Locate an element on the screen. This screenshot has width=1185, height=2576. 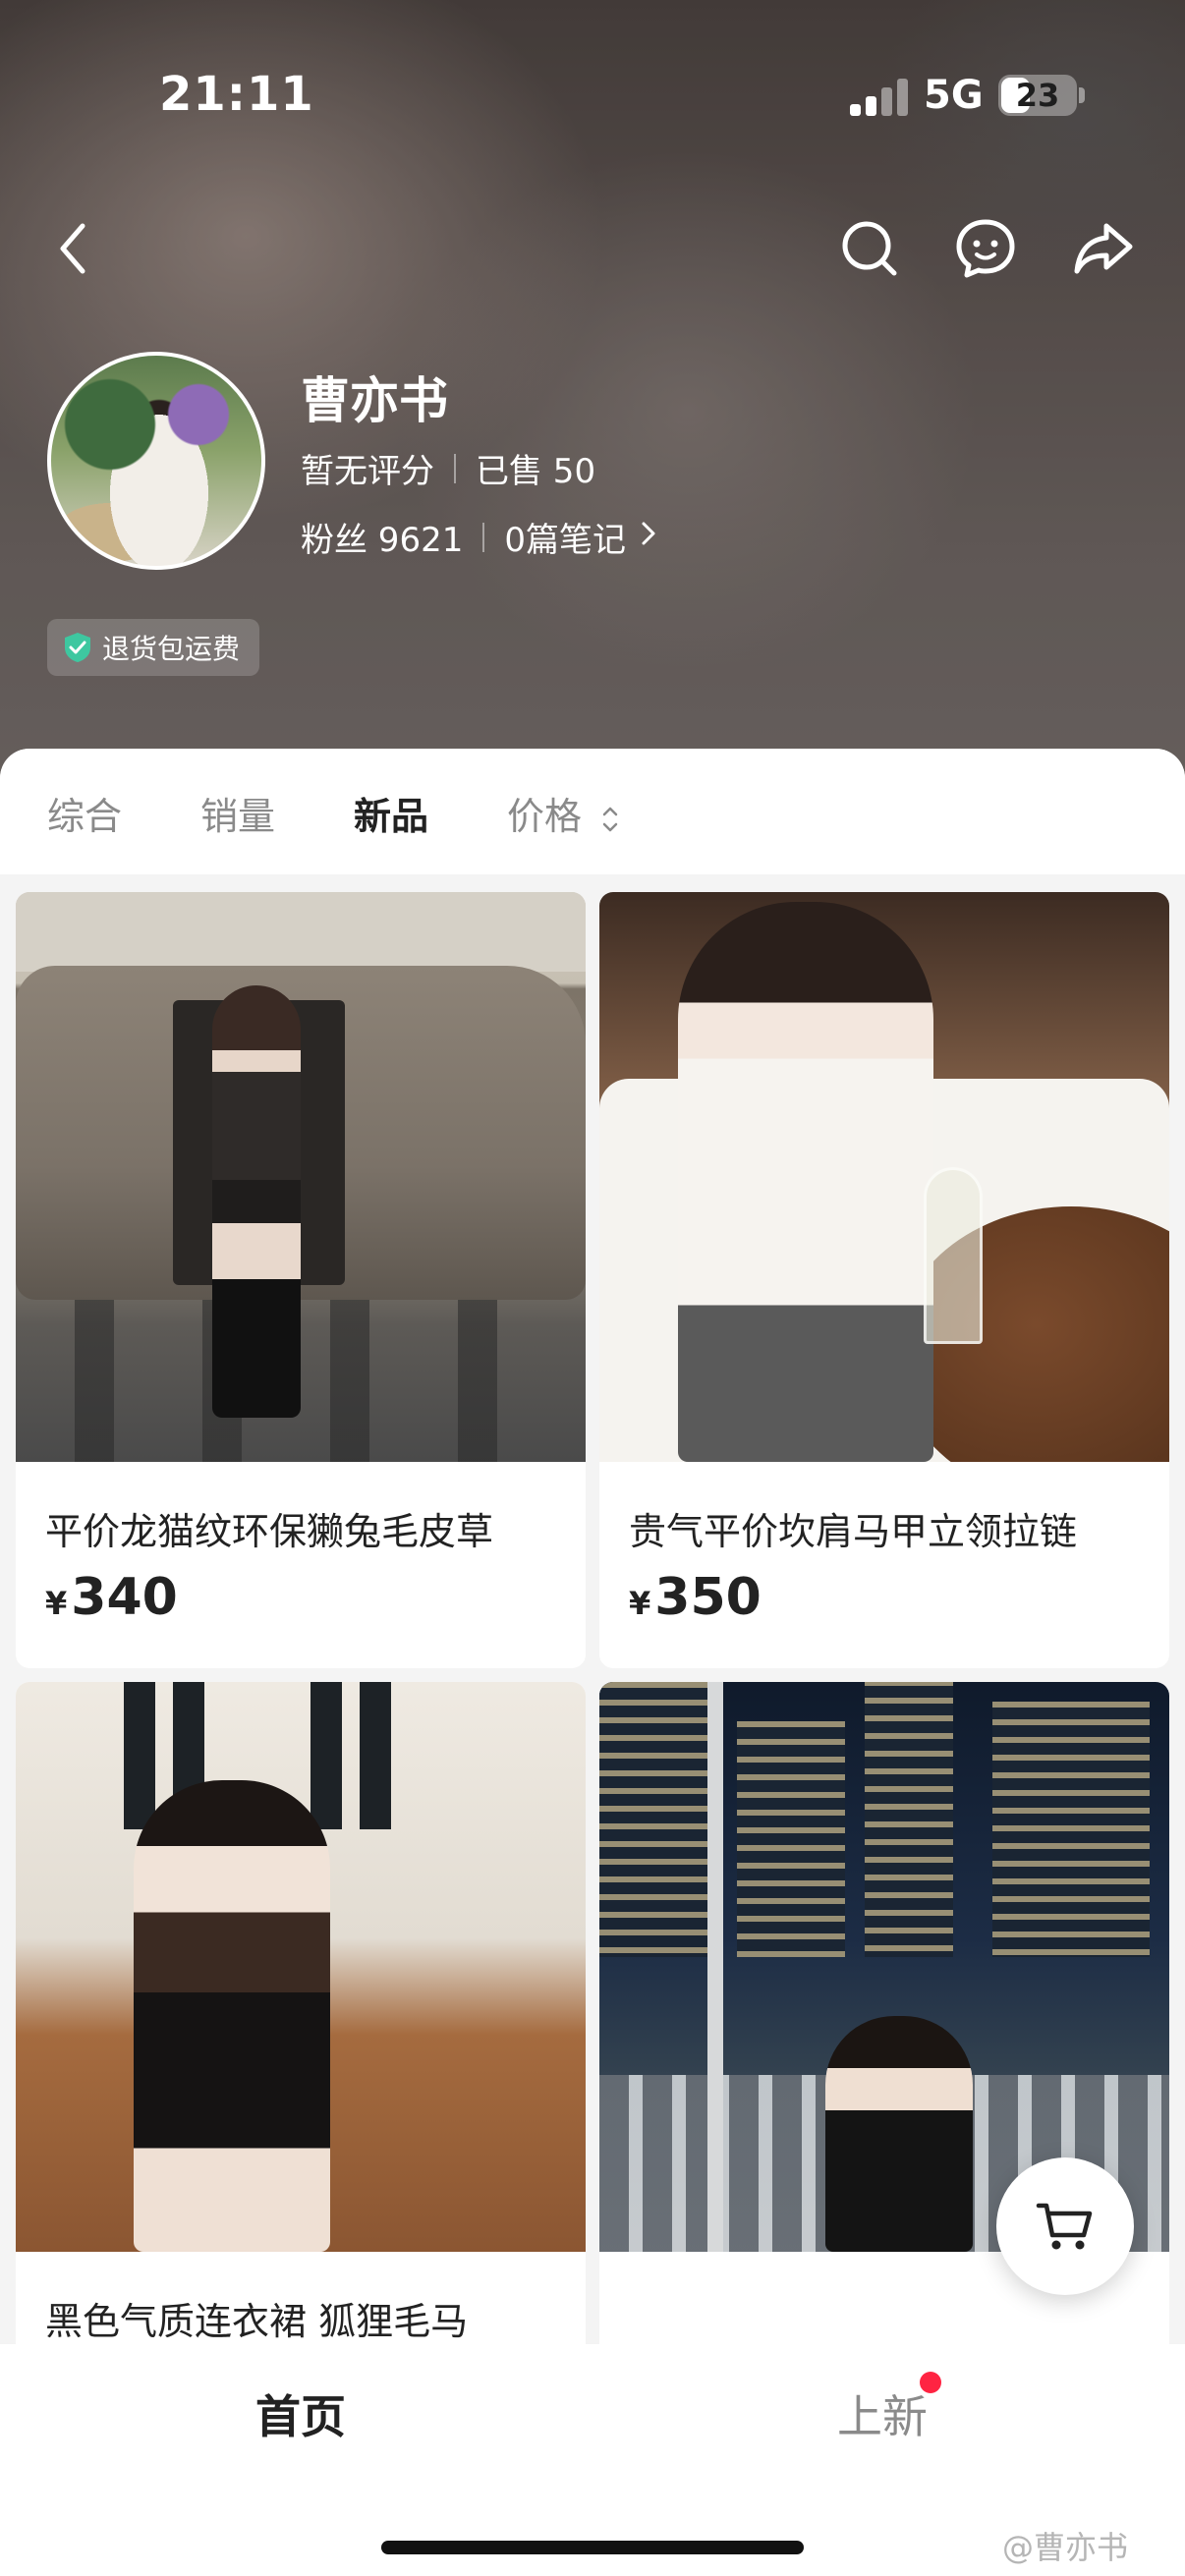
cart-icon is located at coordinates (1065, 2226).